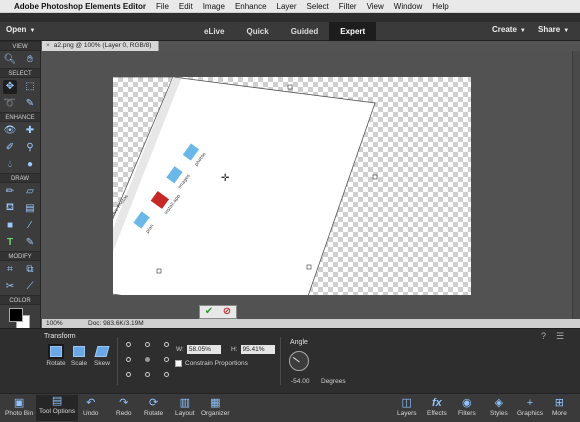 The image size is (580, 422). Describe the element at coordinates (30, 192) in the screenshot. I see `eraser-tool-icon: ▱` at that location.